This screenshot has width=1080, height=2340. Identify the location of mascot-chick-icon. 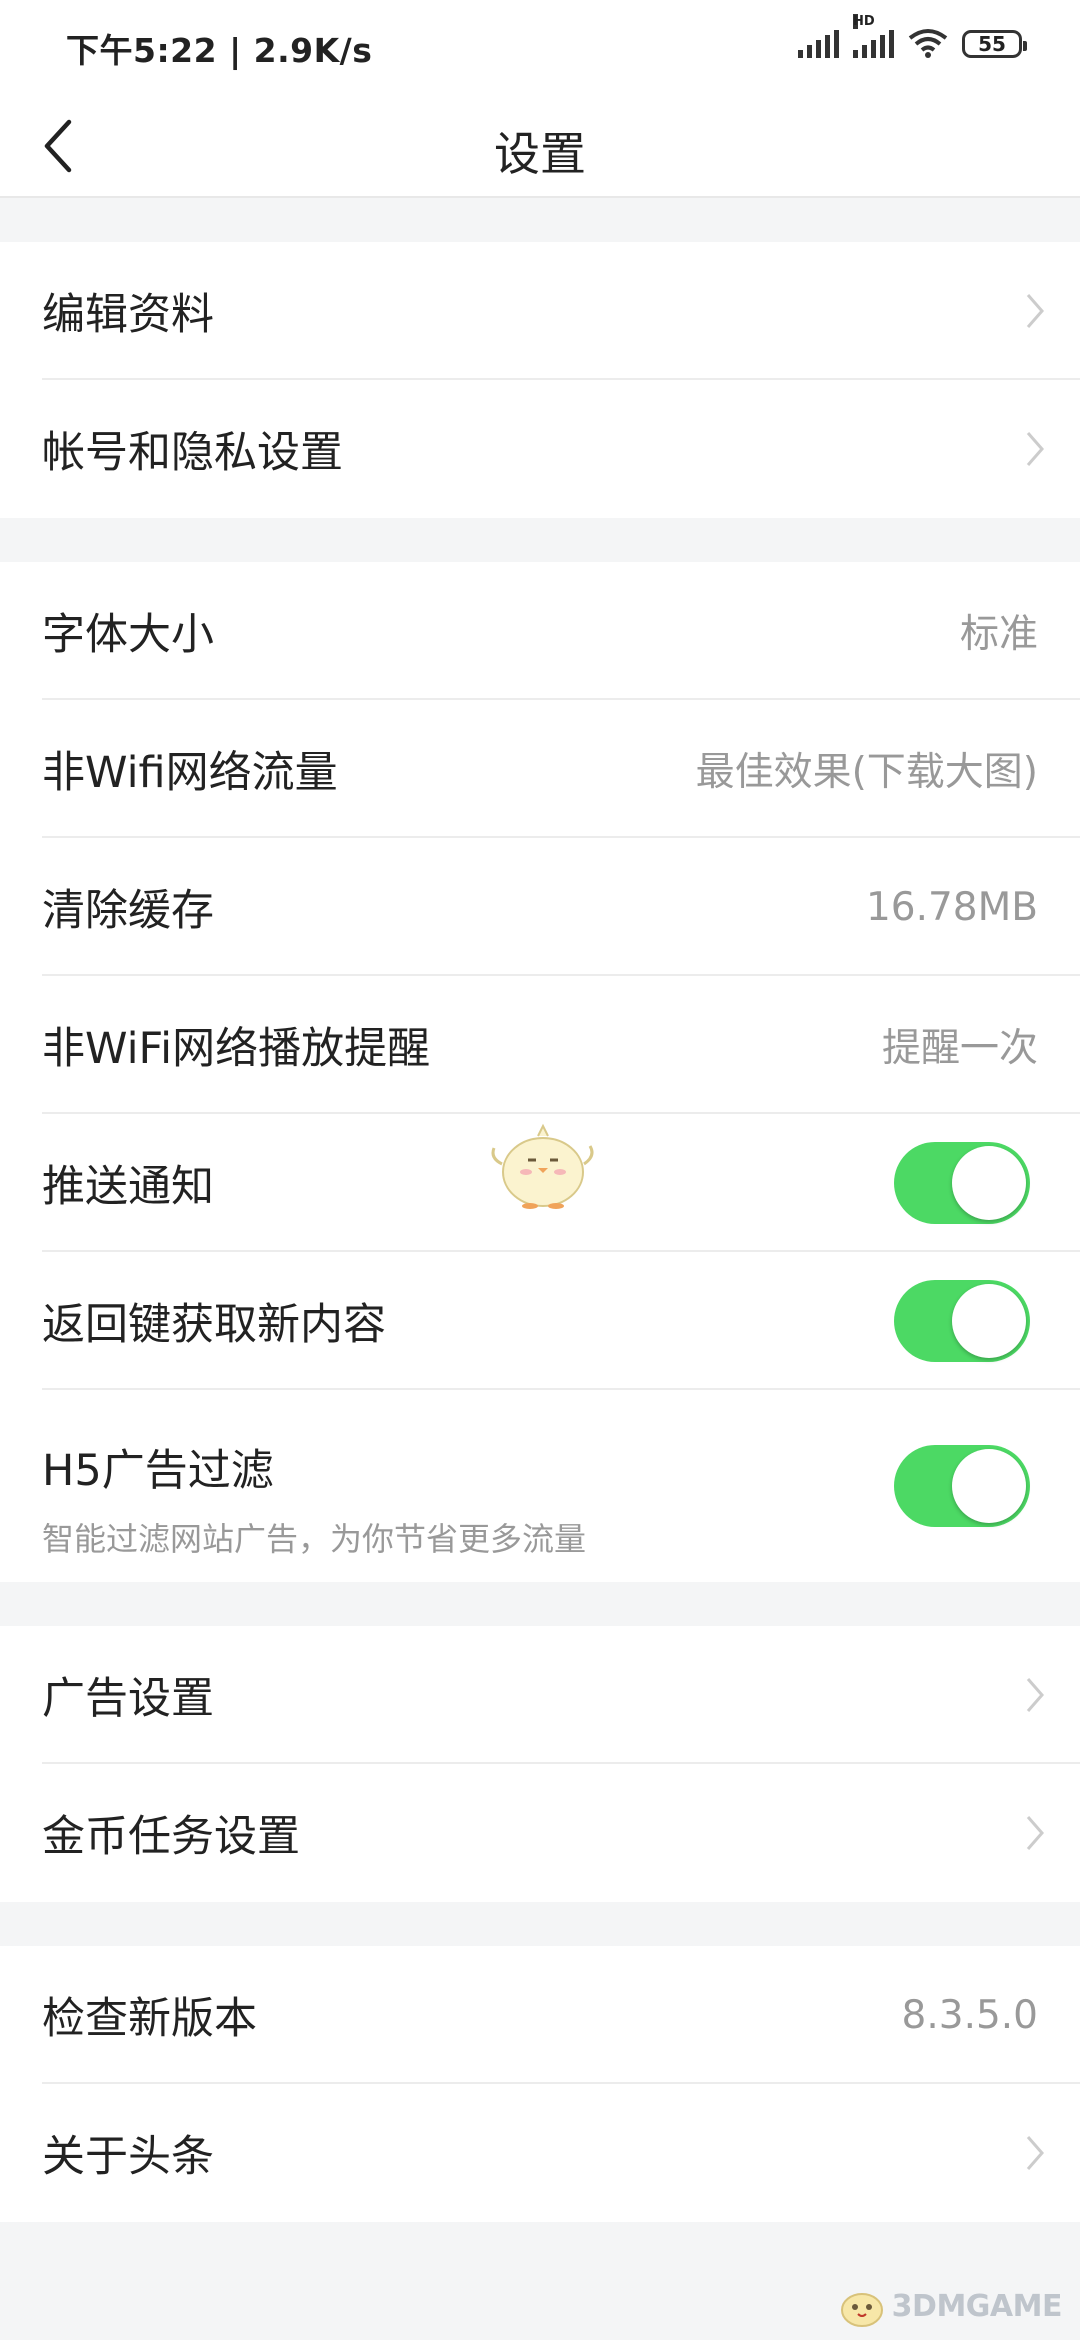
(542, 1166).